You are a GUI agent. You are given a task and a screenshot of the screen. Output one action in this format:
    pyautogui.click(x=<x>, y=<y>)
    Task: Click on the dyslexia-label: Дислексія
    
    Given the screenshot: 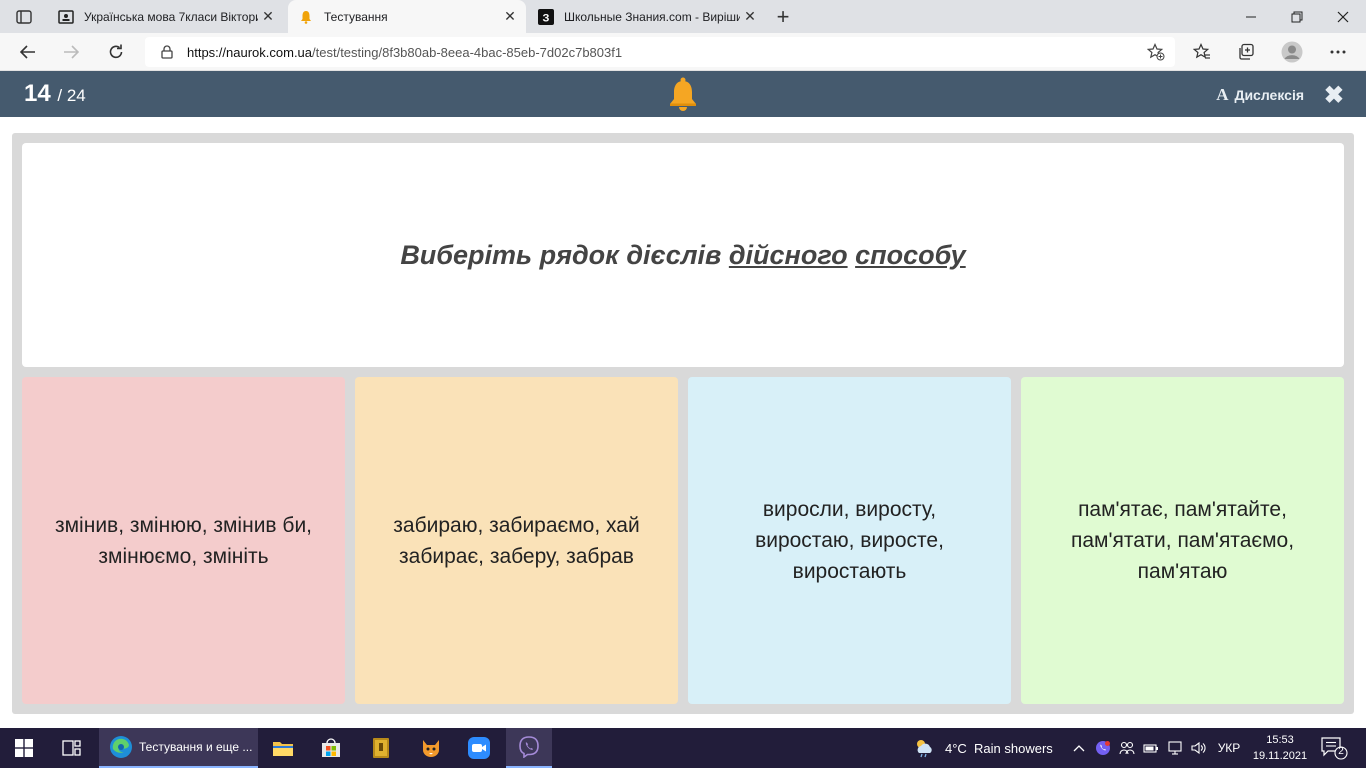 What is the action you would take?
    pyautogui.click(x=1269, y=95)
    